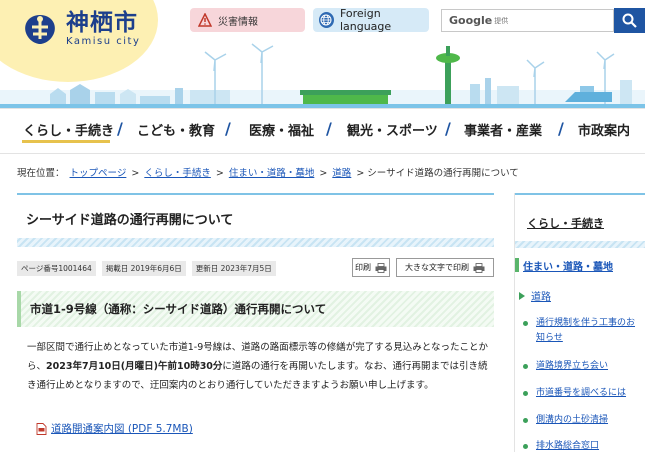  I want to click on foreign-language-label: Foreign language, so click(365, 20).